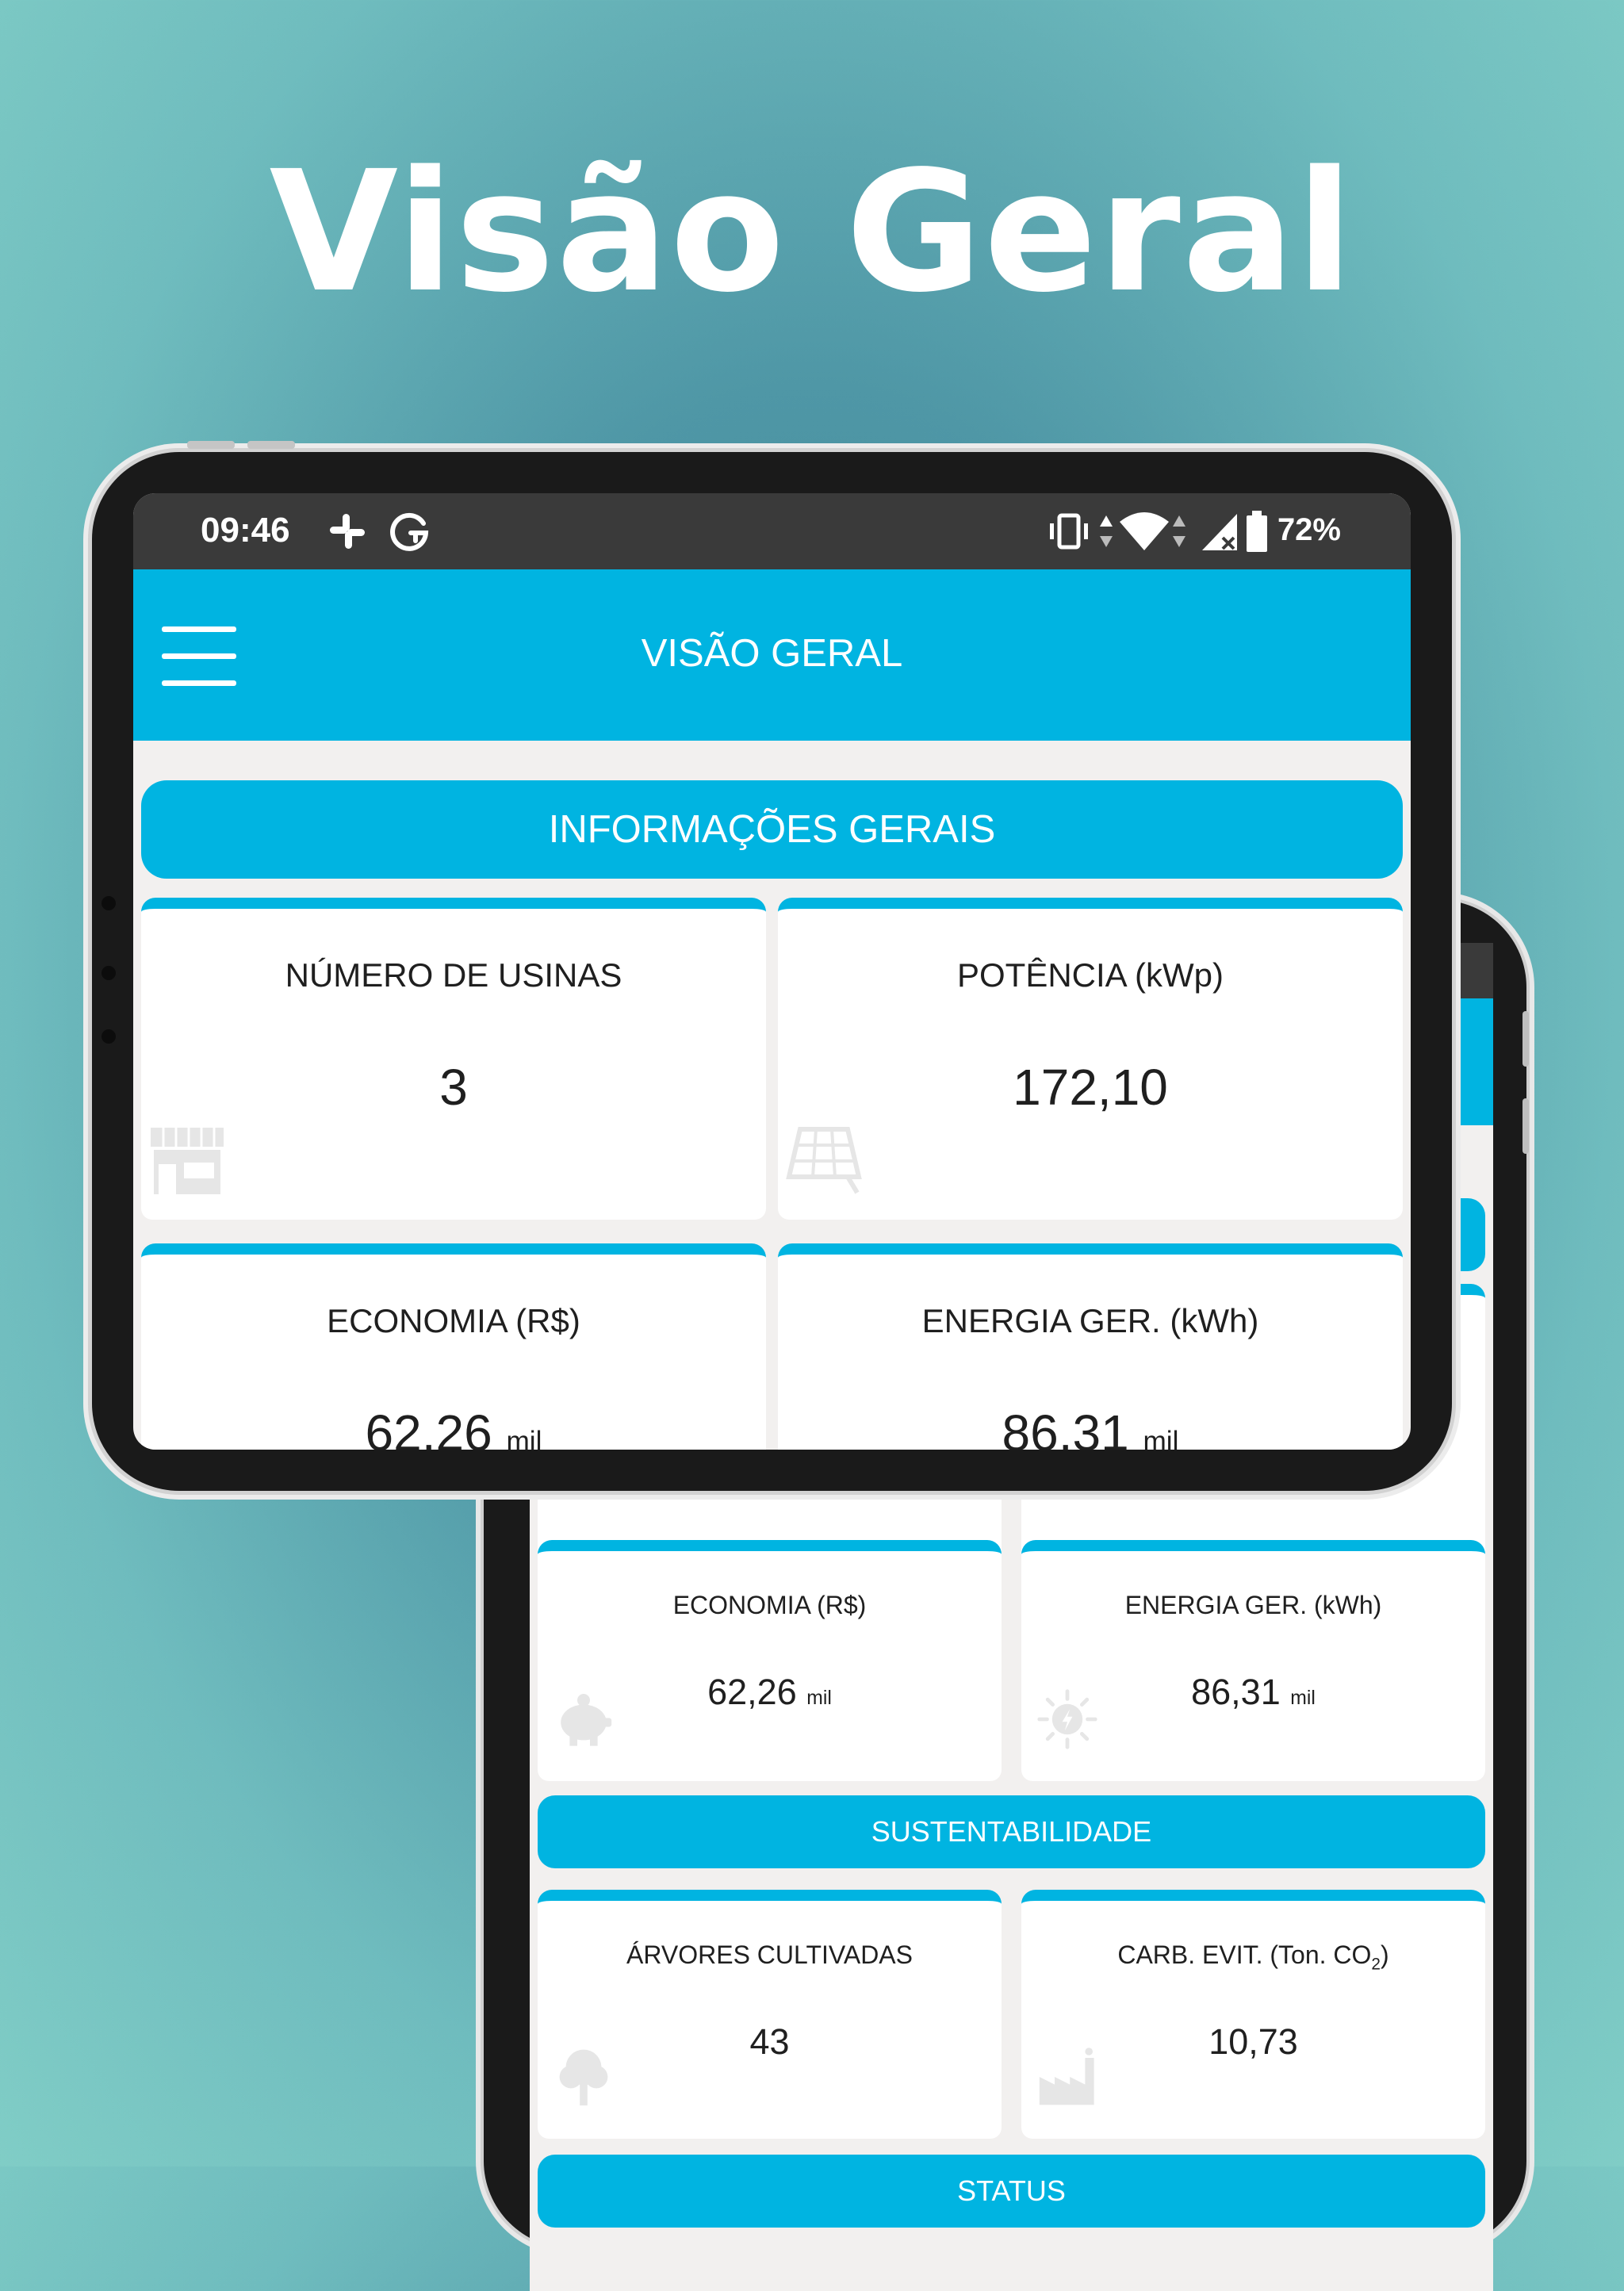 The width and height of the screenshot is (1624, 2291). I want to click on card-potencia: POTÊNCIA (kWp) 172,10, so click(1090, 1059).